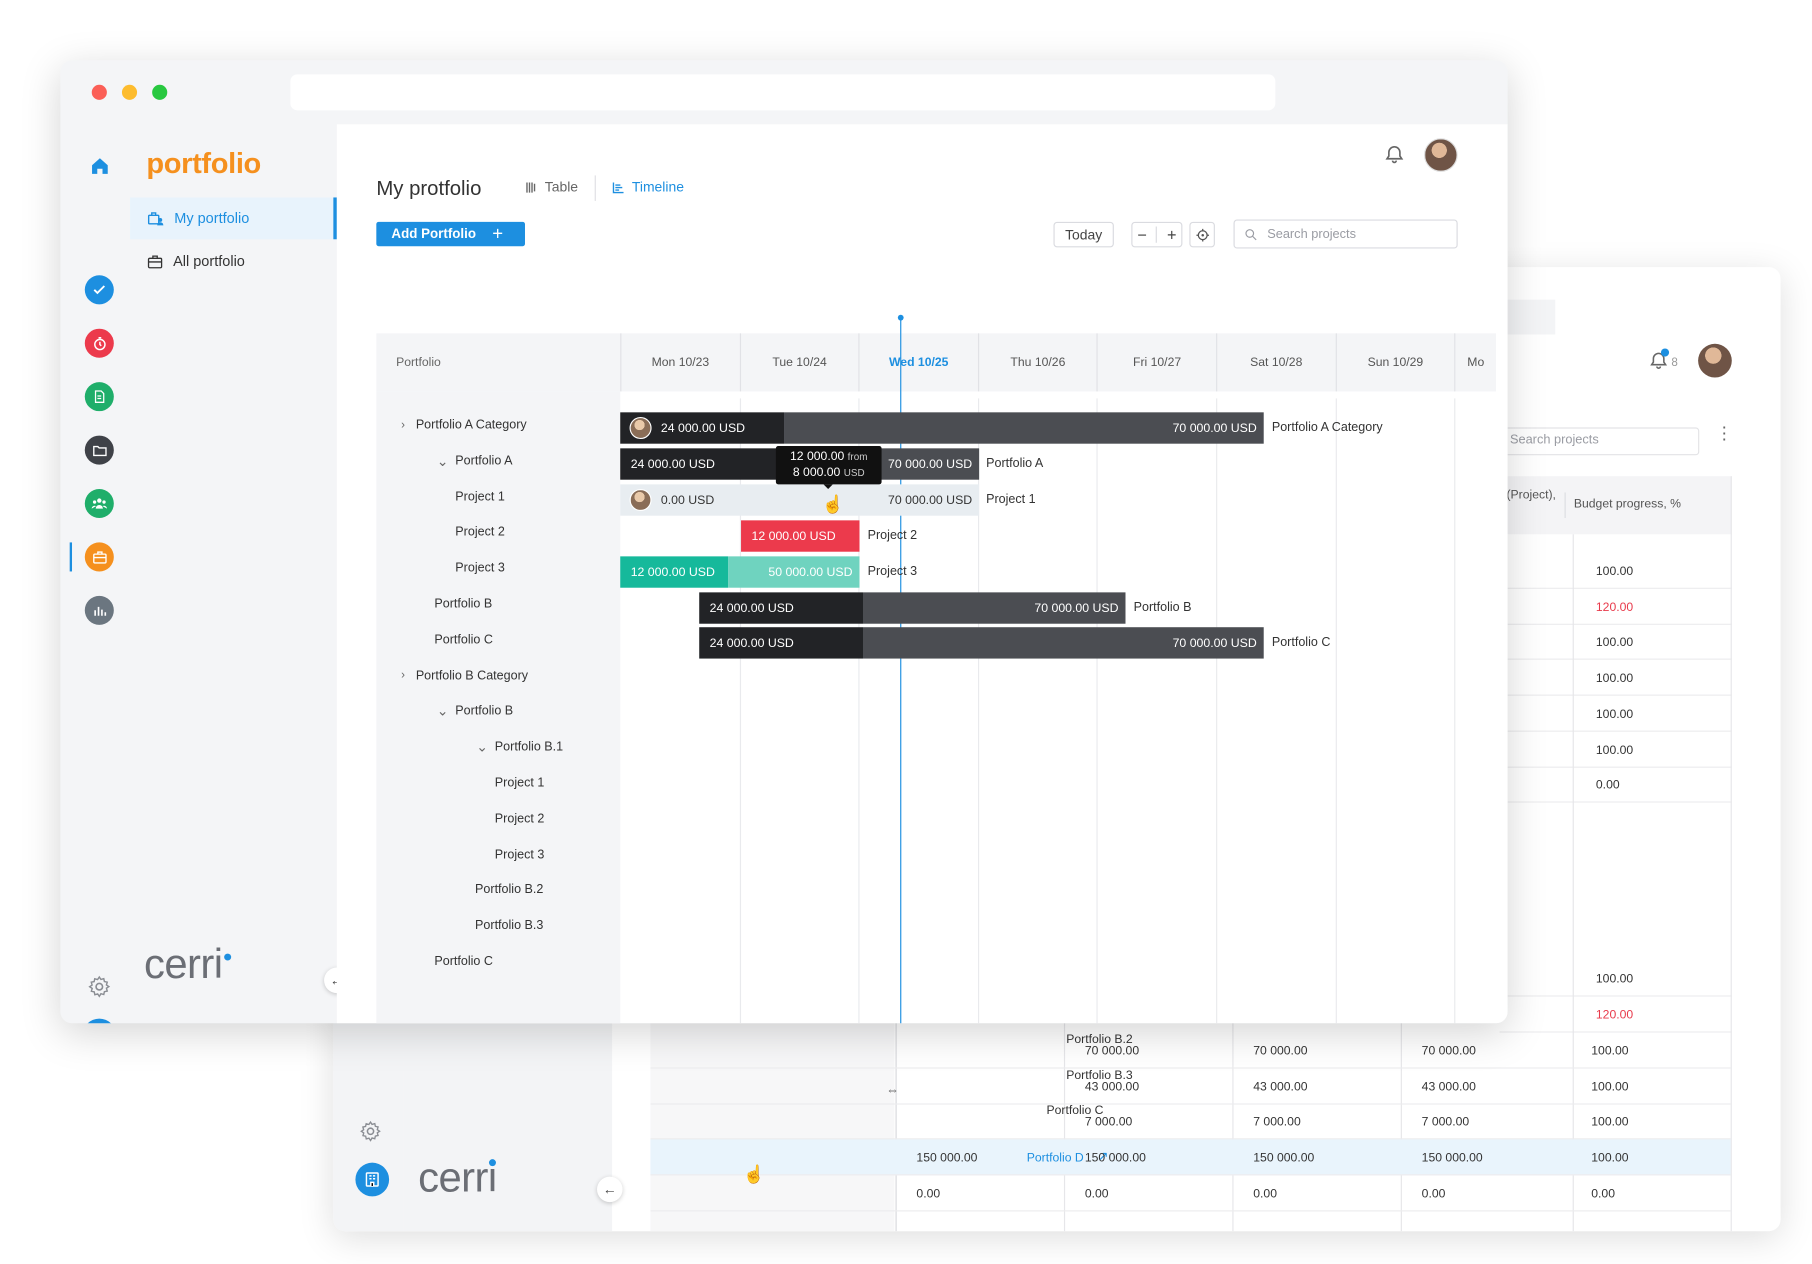  Describe the element at coordinates (1724, 433) in the screenshot. I see `back-more-menu-icon: ⋮` at that location.